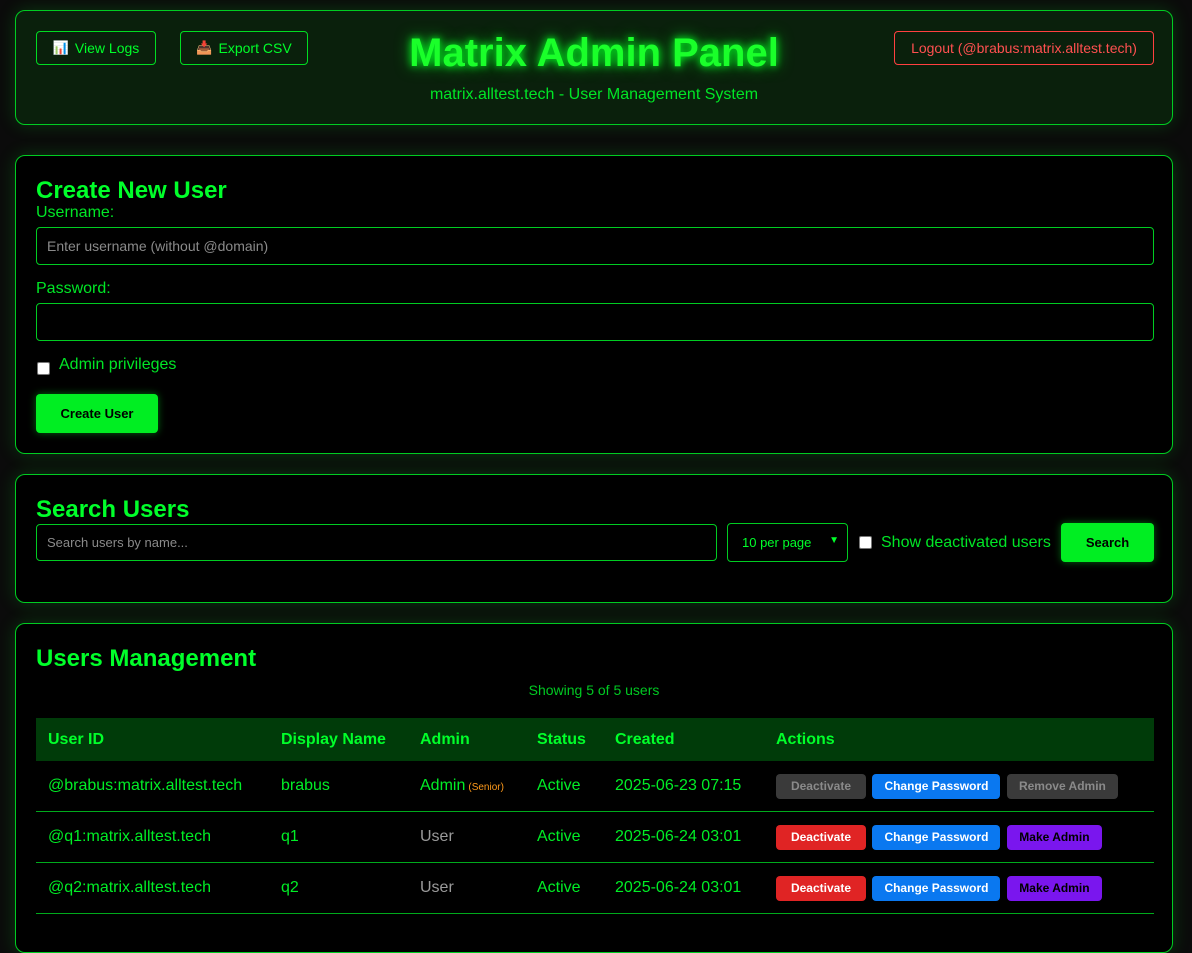  I want to click on actions-cell: Deactivate Change Password Remove Admin, so click(959, 786).